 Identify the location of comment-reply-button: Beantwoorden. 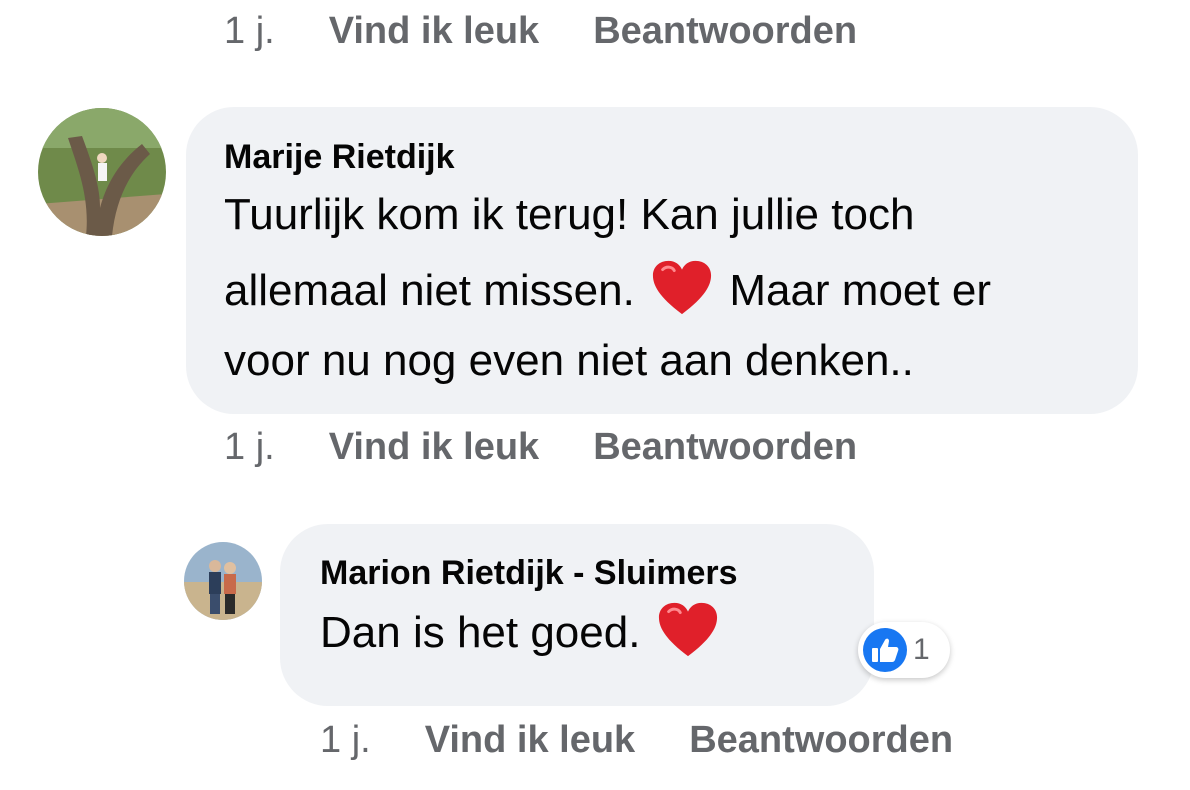
(725, 447).